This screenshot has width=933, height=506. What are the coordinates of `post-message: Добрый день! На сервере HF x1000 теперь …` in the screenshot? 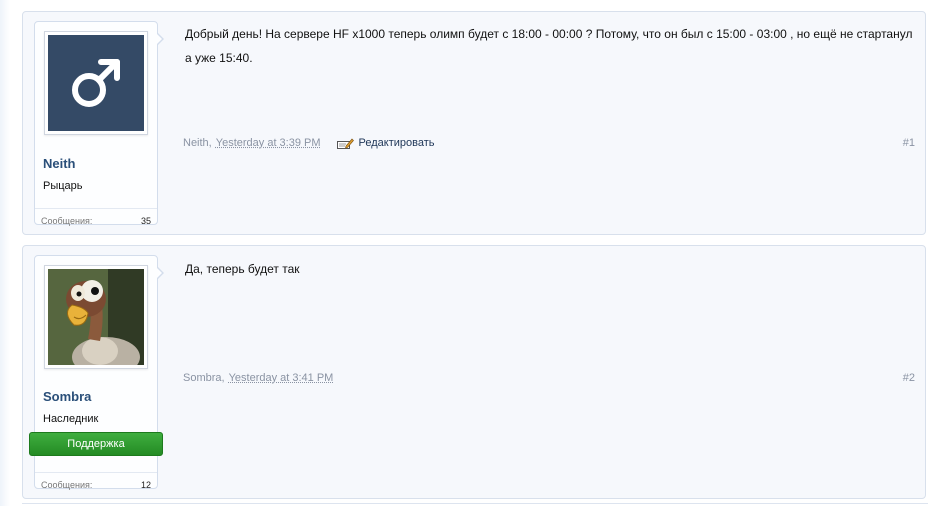 It's located at (549, 46).